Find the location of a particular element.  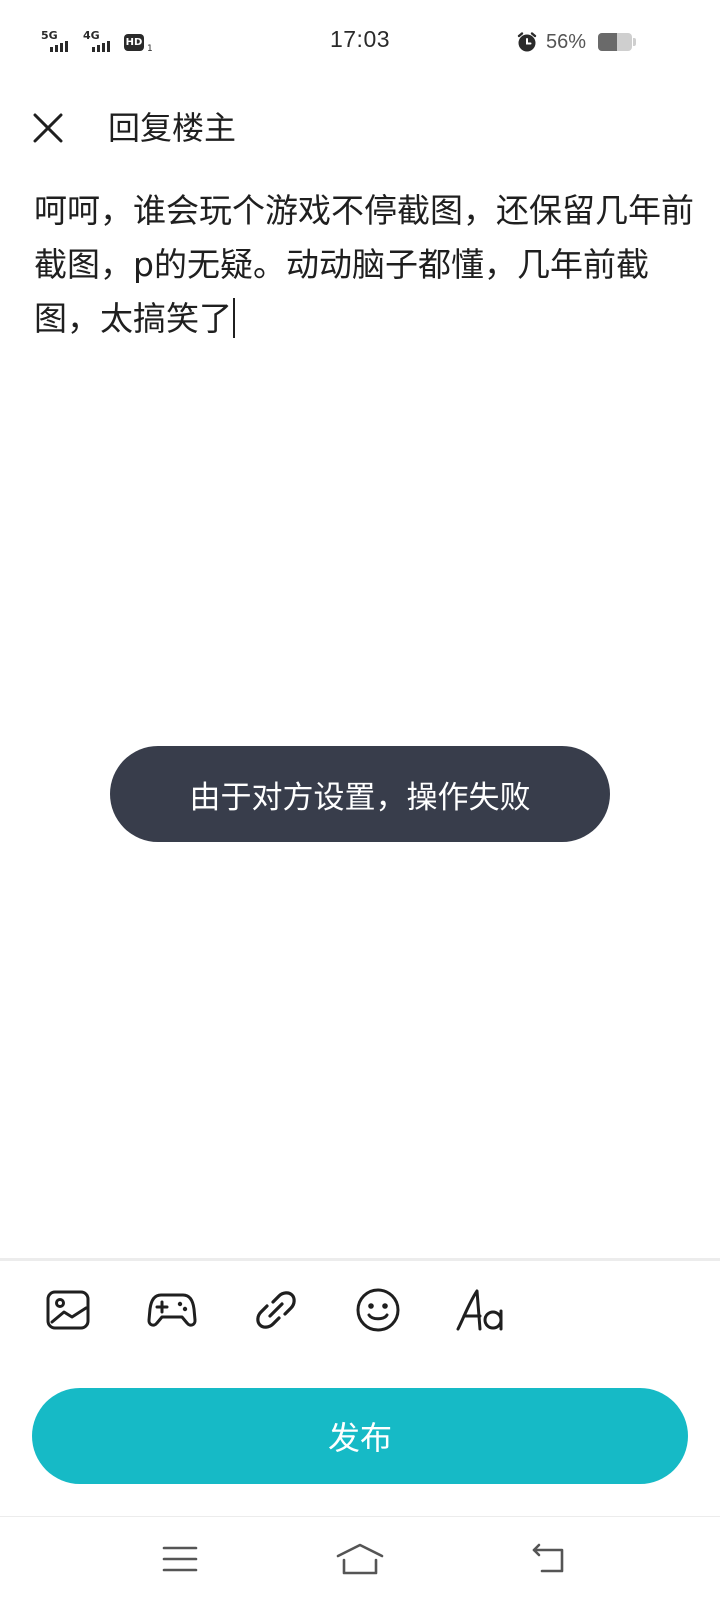

emoji-icon is located at coordinates (378, 1310).